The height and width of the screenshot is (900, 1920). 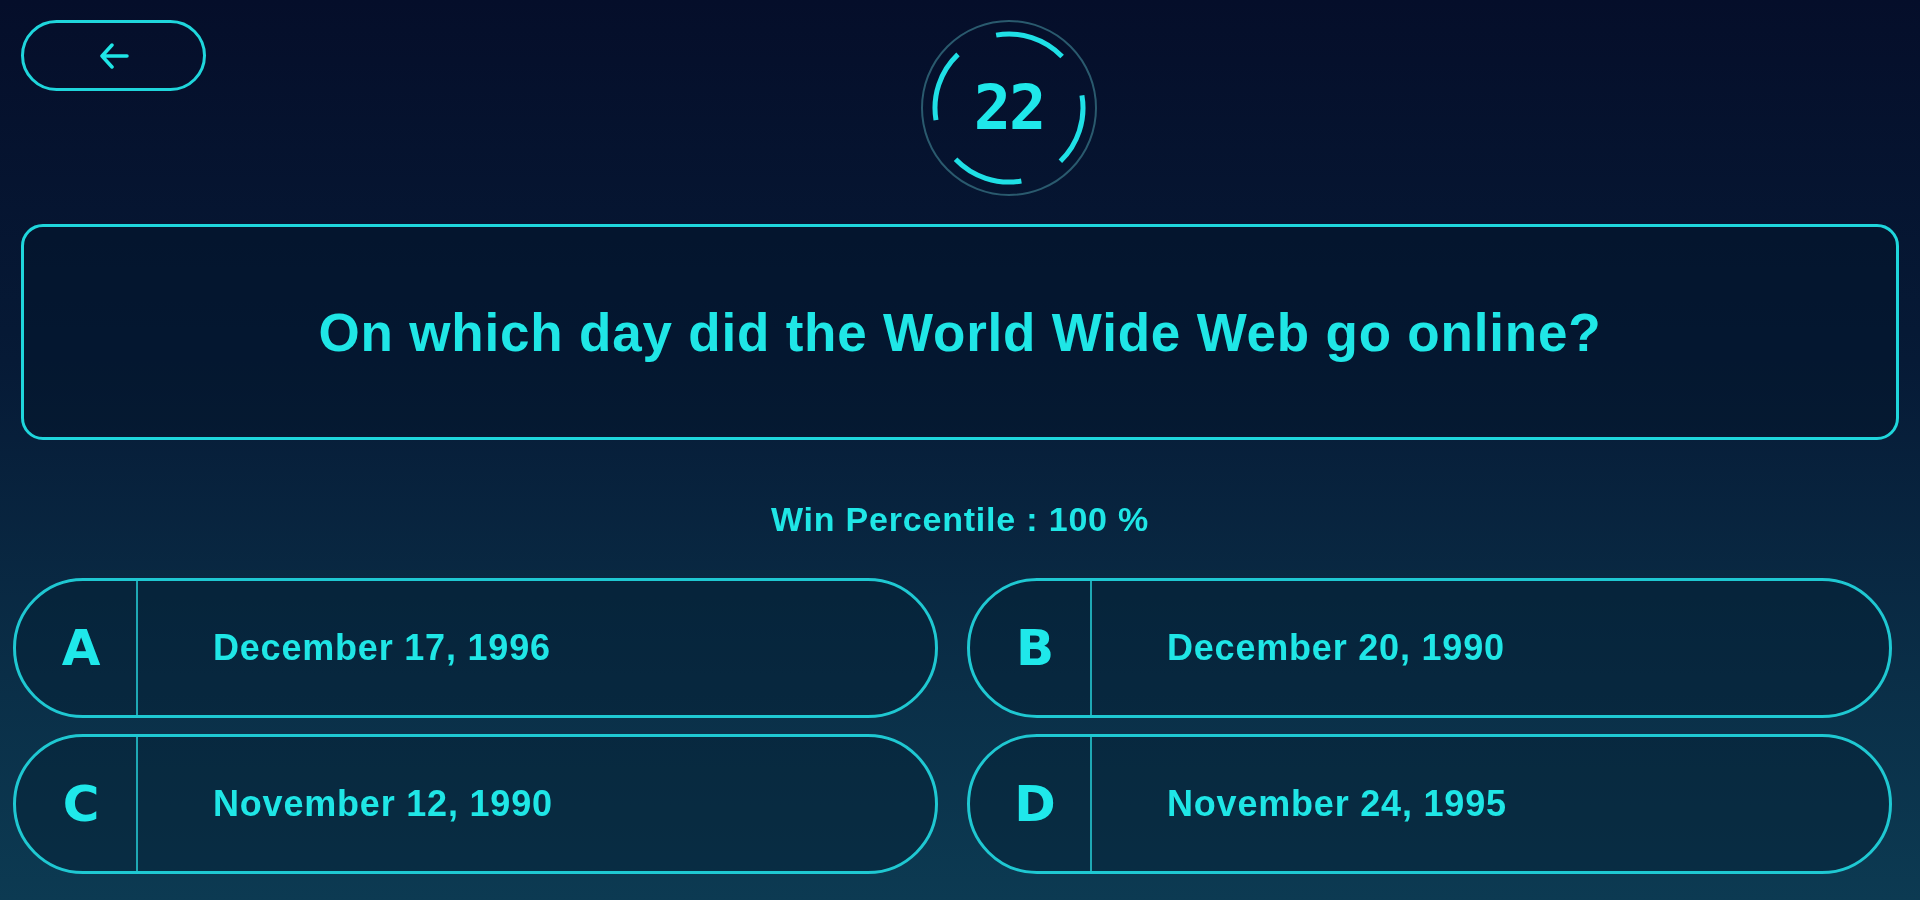 I want to click on win-percentile-text: Win Percentile : 100 %, so click(x=960, y=519).